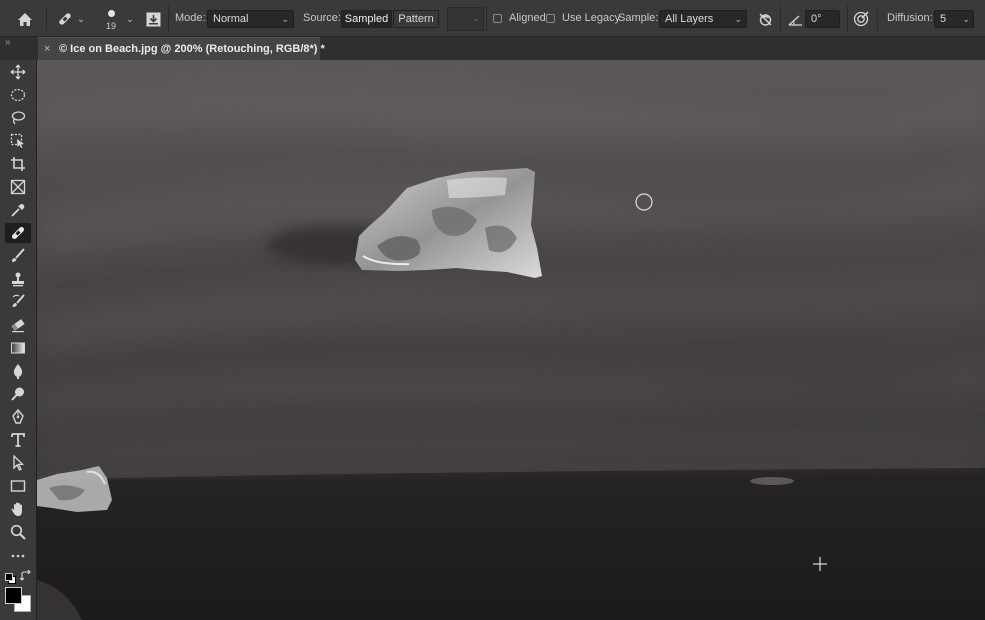  Describe the element at coordinates (111, 26) in the screenshot. I see `brush-size-label: 19` at that location.